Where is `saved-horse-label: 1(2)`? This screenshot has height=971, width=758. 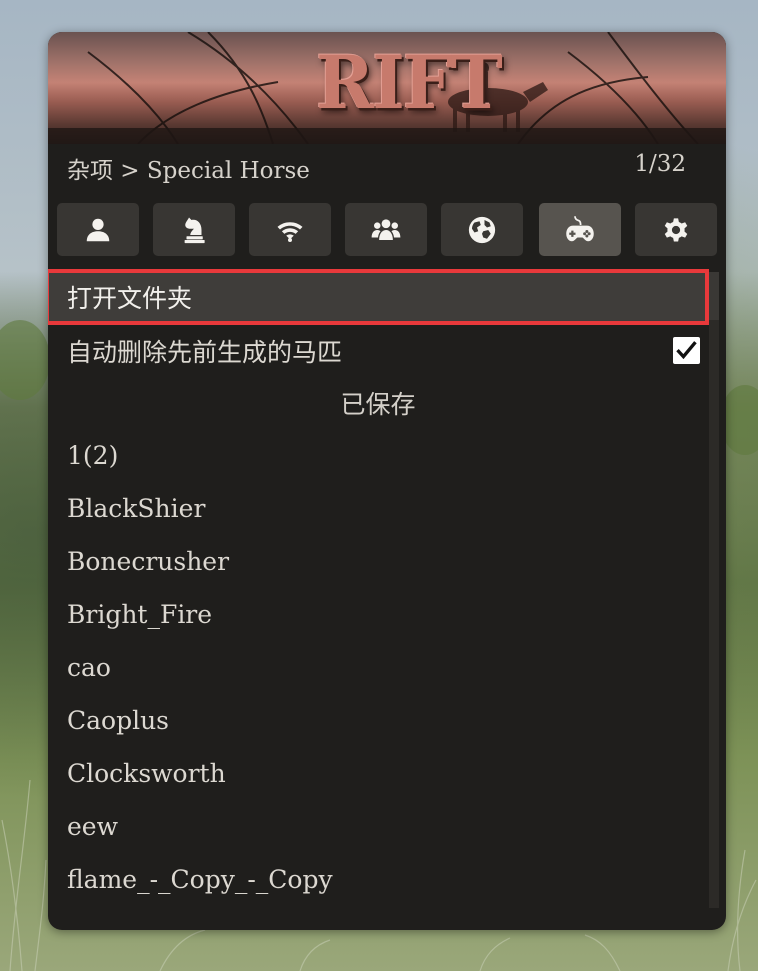
saved-horse-label: 1(2) is located at coordinates (93, 455).